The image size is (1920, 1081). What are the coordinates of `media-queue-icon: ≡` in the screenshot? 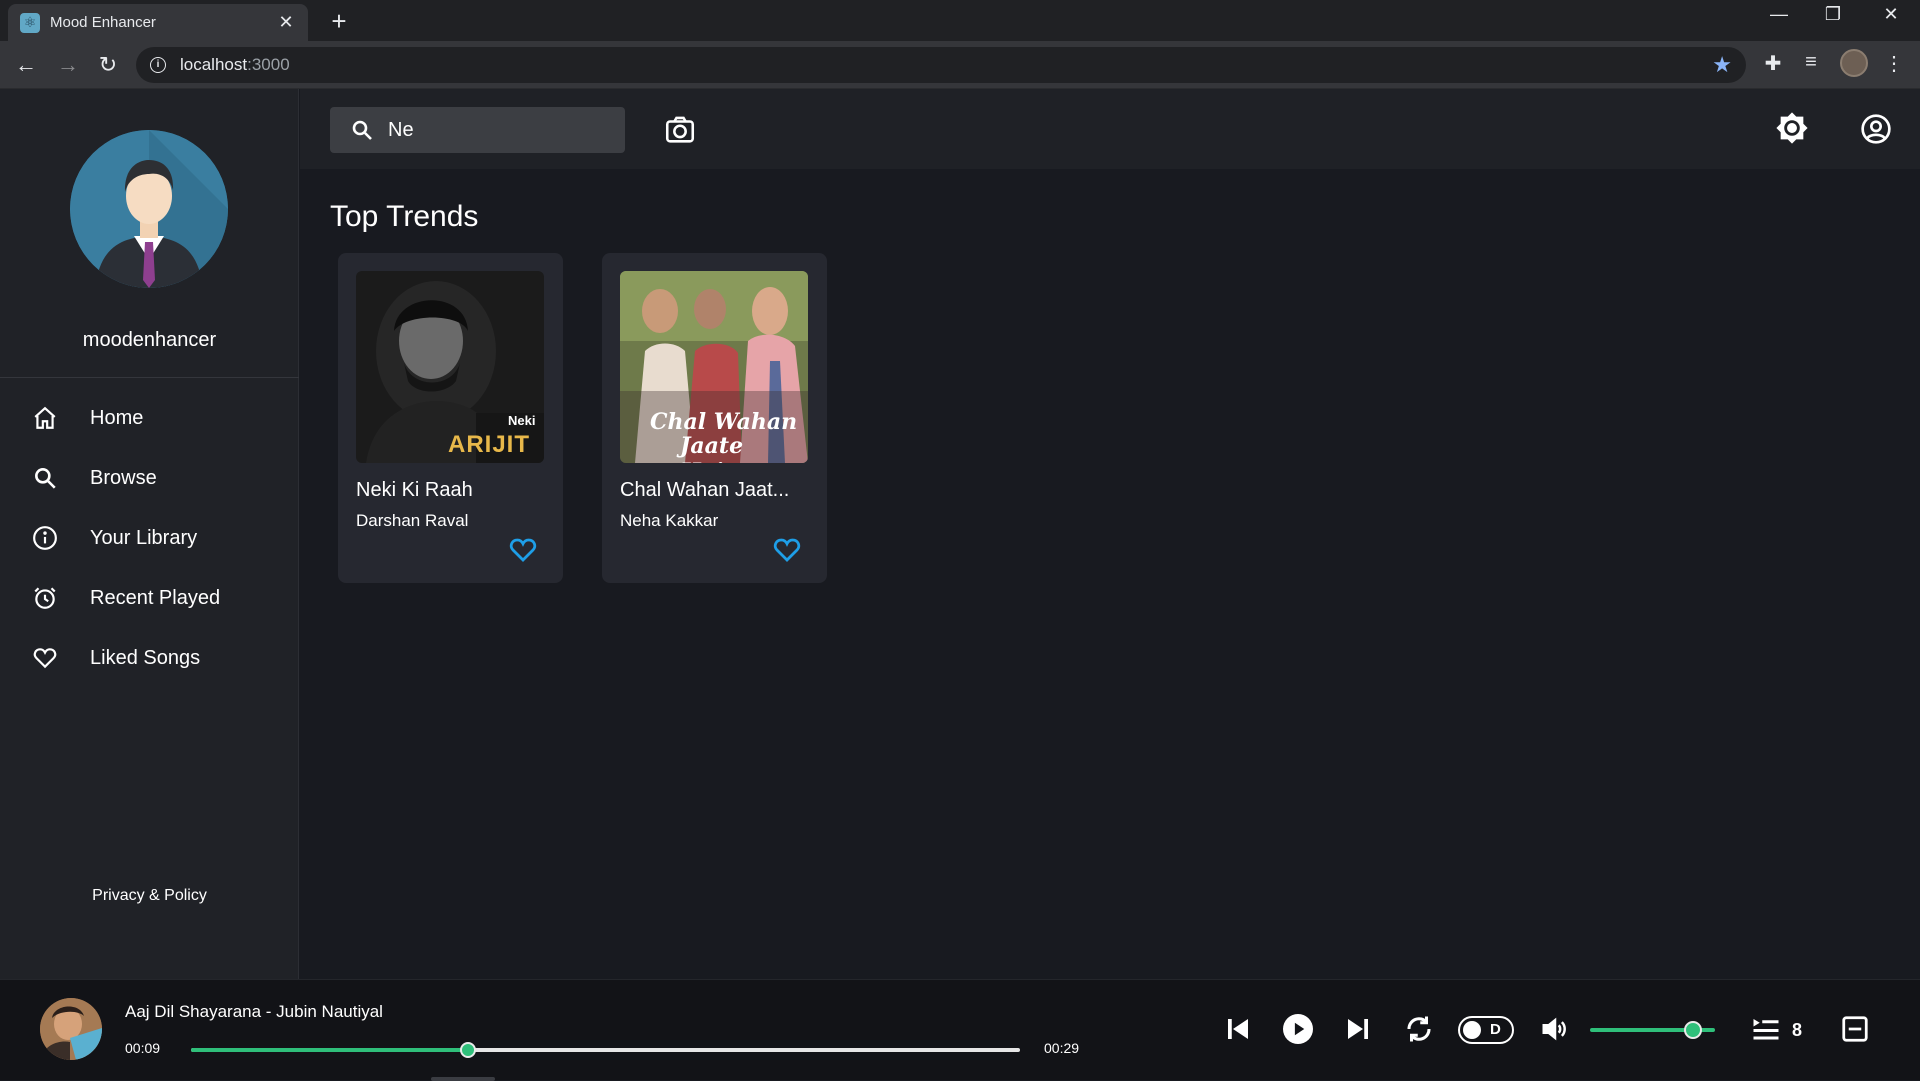 It's located at (1811, 62).